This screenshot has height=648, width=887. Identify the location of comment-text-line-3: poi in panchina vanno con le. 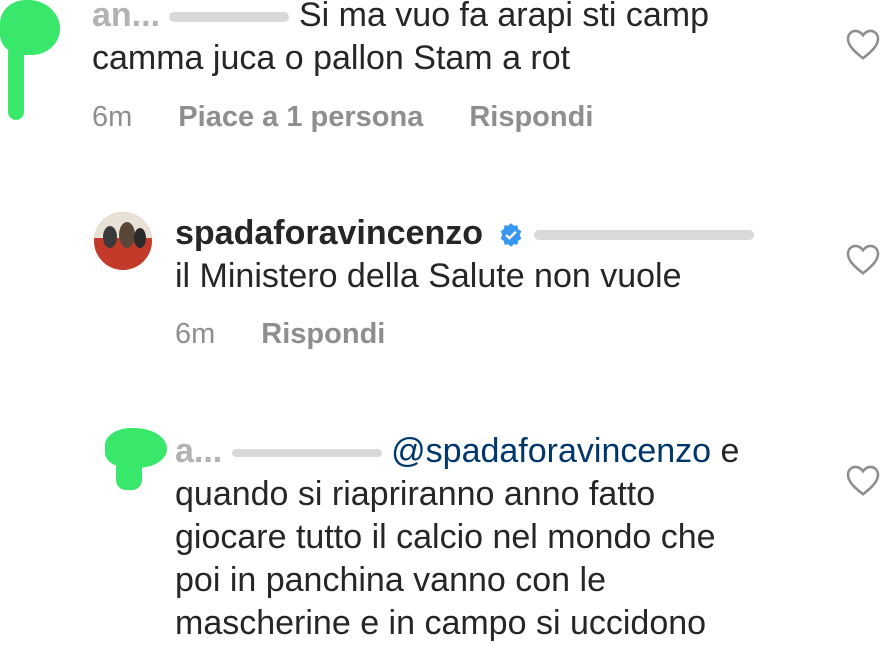
(390, 580).